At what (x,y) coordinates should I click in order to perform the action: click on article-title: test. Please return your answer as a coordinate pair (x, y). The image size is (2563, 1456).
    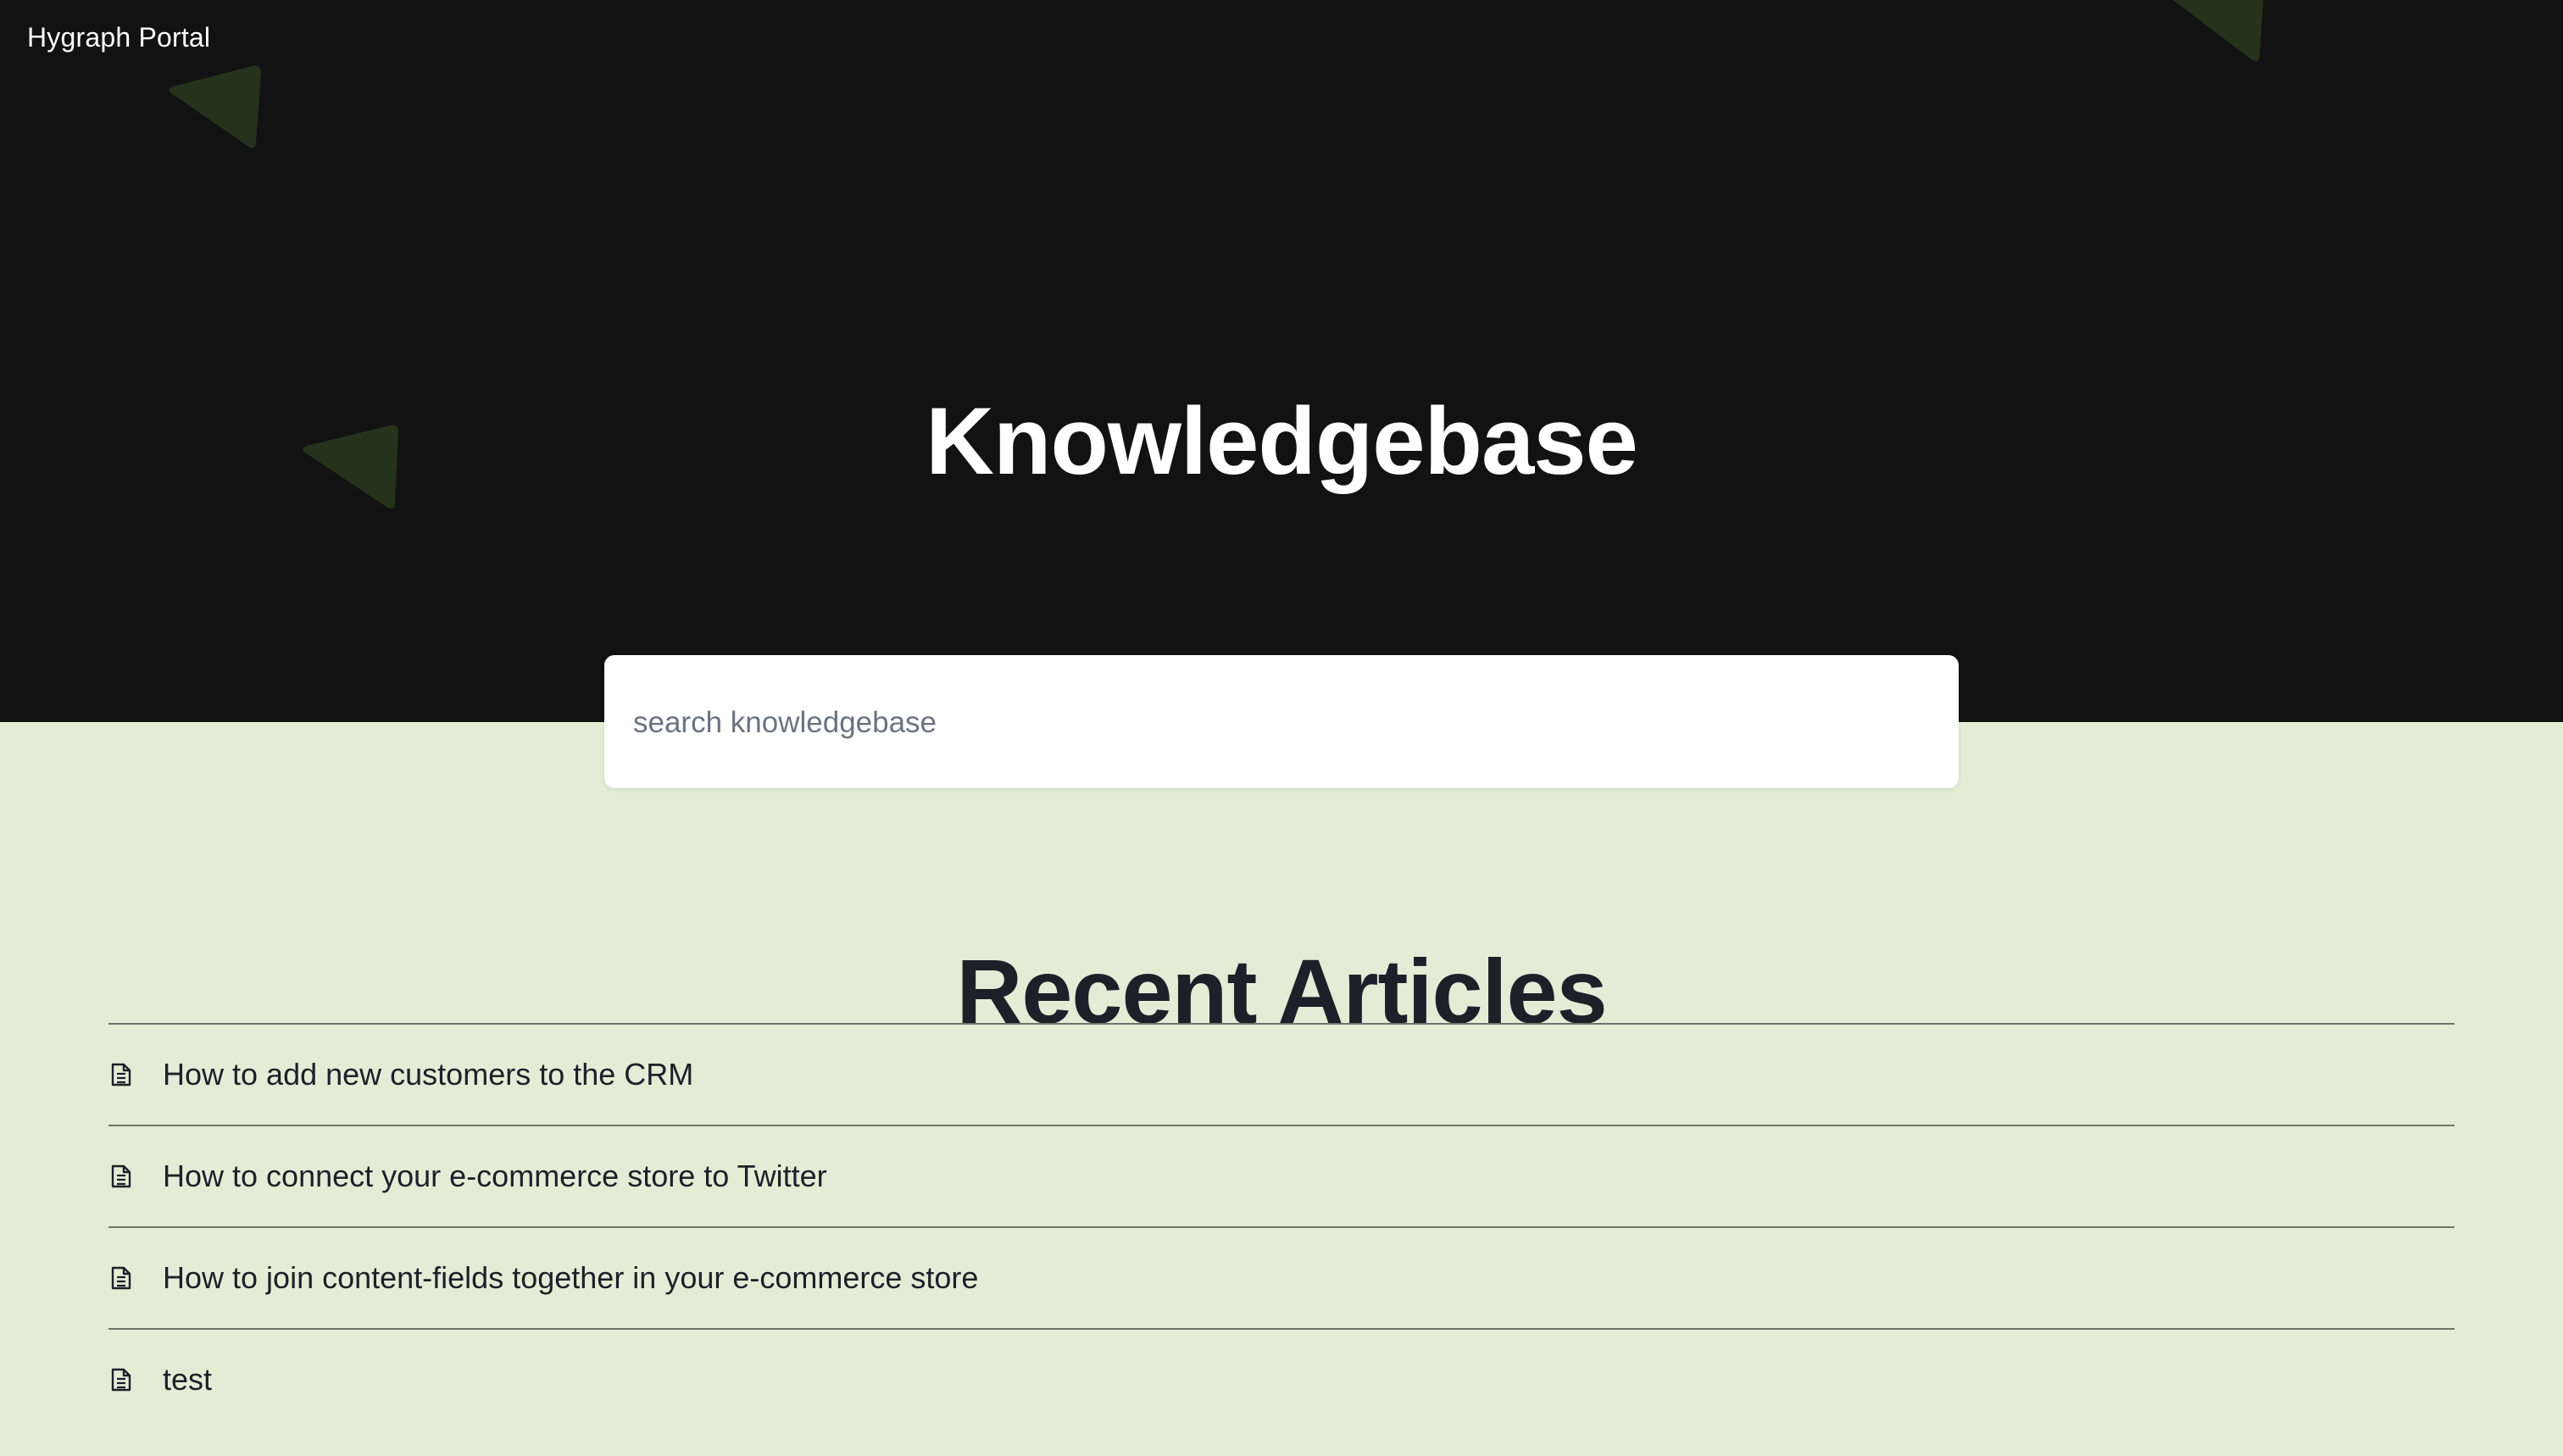
    Looking at the image, I should click on (188, 1379).